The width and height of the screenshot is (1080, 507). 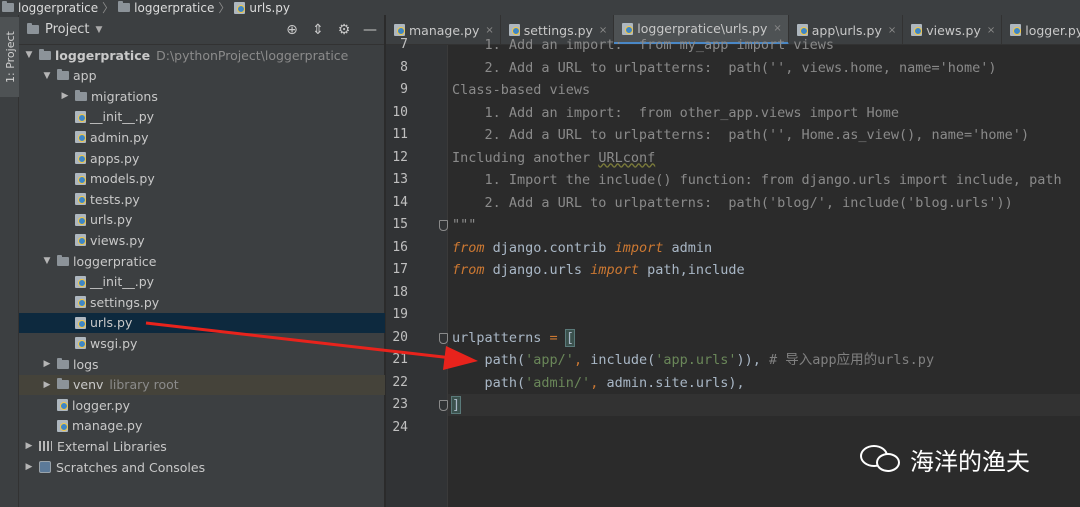 I want to click on code-token: """, so click(x=464, y=225).